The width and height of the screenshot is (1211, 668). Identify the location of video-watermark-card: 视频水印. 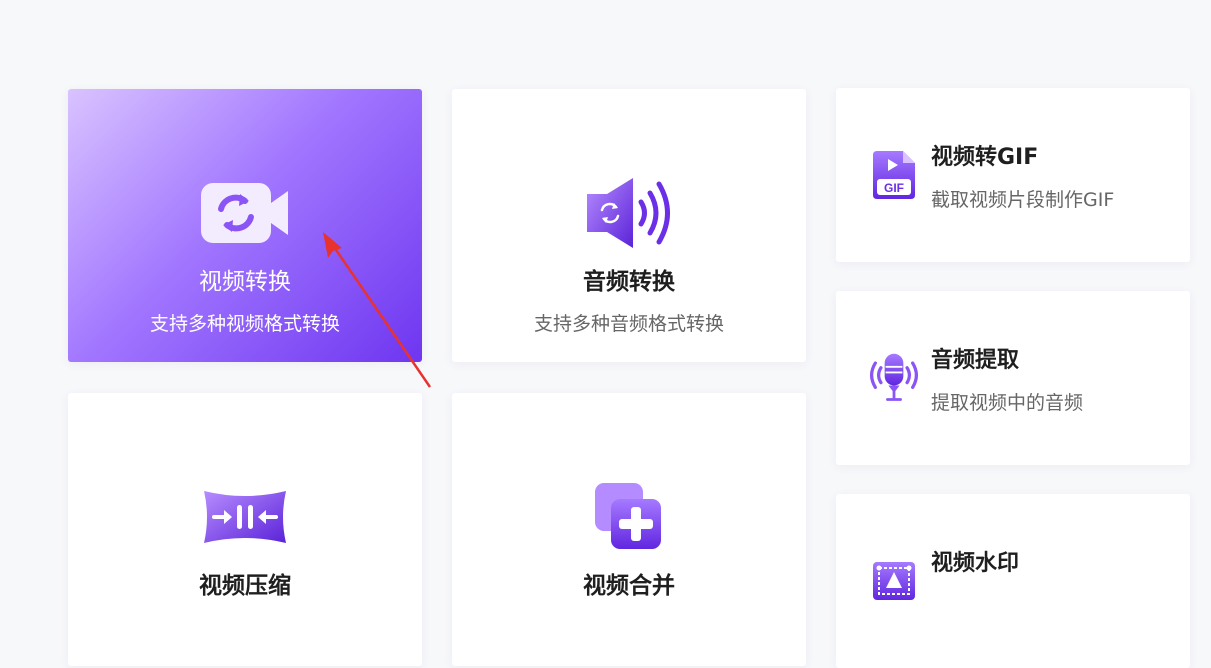
(1013, 581).